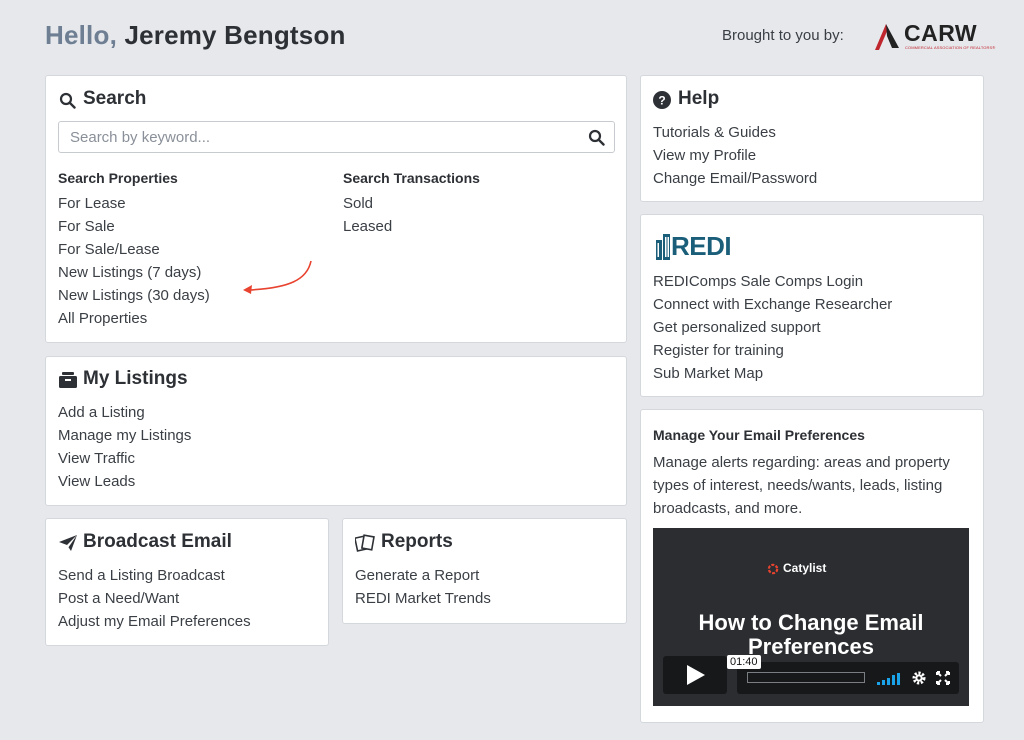 This screenshot has width=1024, height=740. I want to click on reports-title: Reports, so click(417, 541).